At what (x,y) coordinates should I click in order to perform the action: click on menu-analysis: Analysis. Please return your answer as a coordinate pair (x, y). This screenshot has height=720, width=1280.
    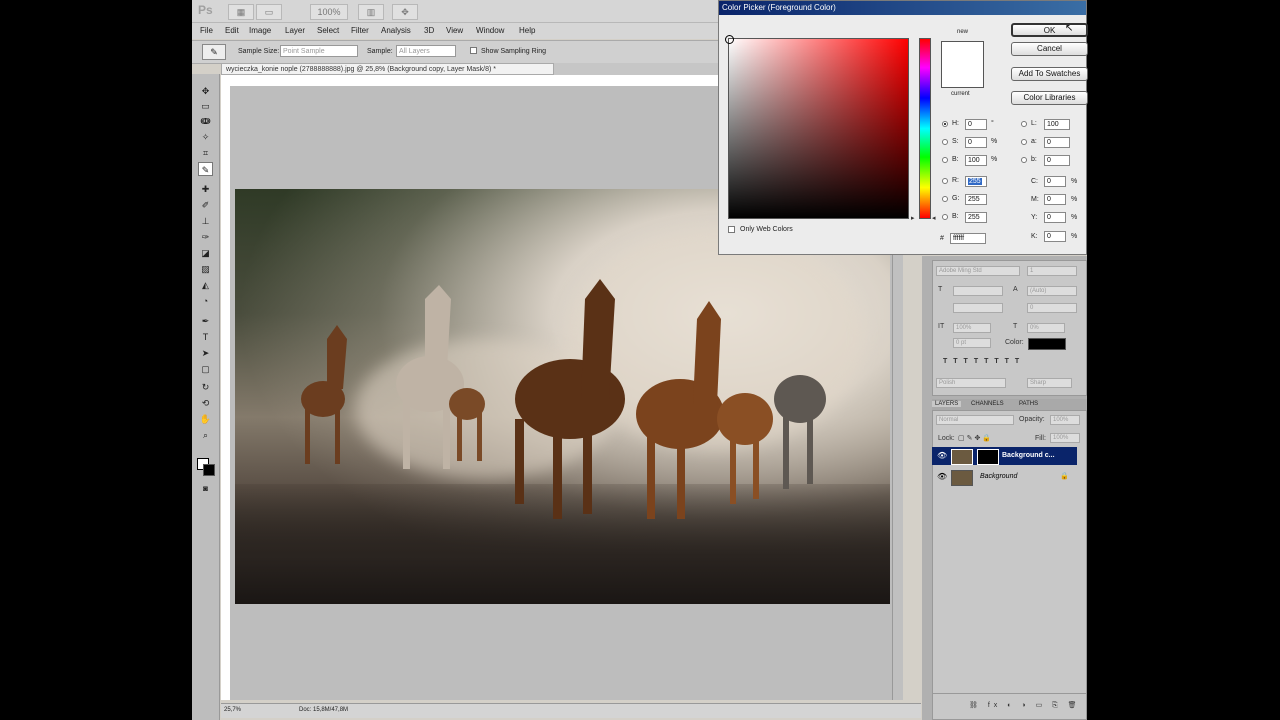
    Looking at the image, I should click on (396, 30).